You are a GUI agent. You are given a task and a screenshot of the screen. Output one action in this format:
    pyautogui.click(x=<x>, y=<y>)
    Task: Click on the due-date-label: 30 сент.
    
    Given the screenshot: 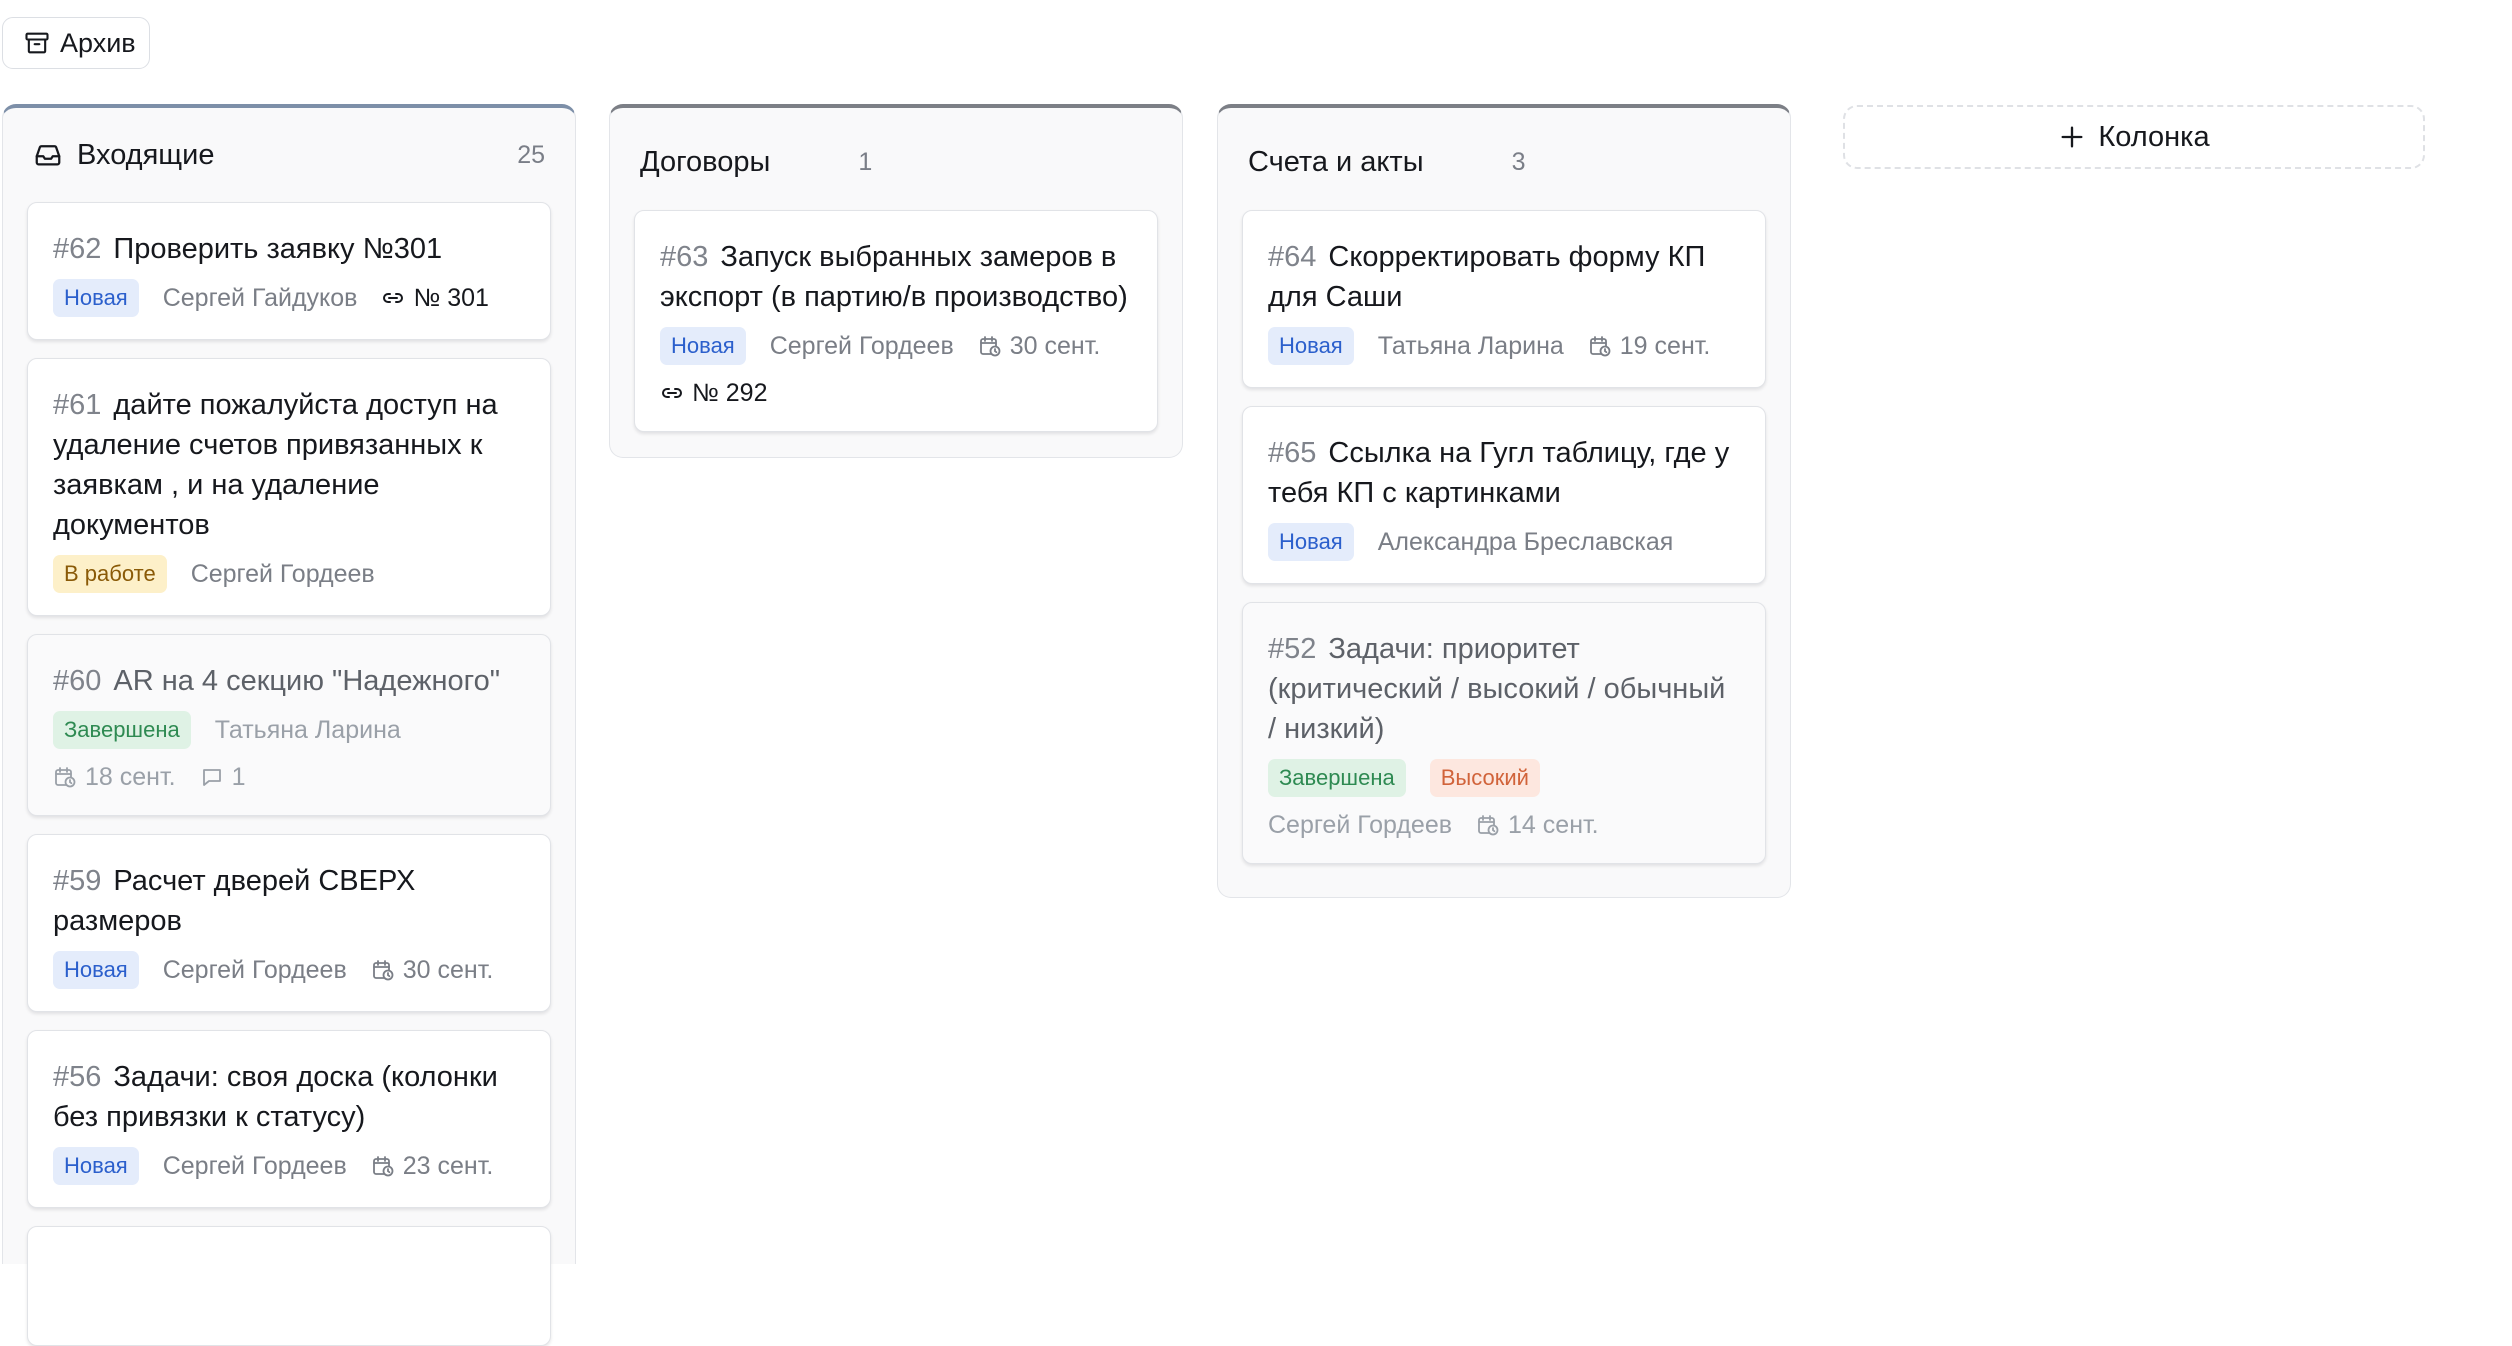 What is the action you would take?
    pyautogui.click(x=1055, y=346)
    